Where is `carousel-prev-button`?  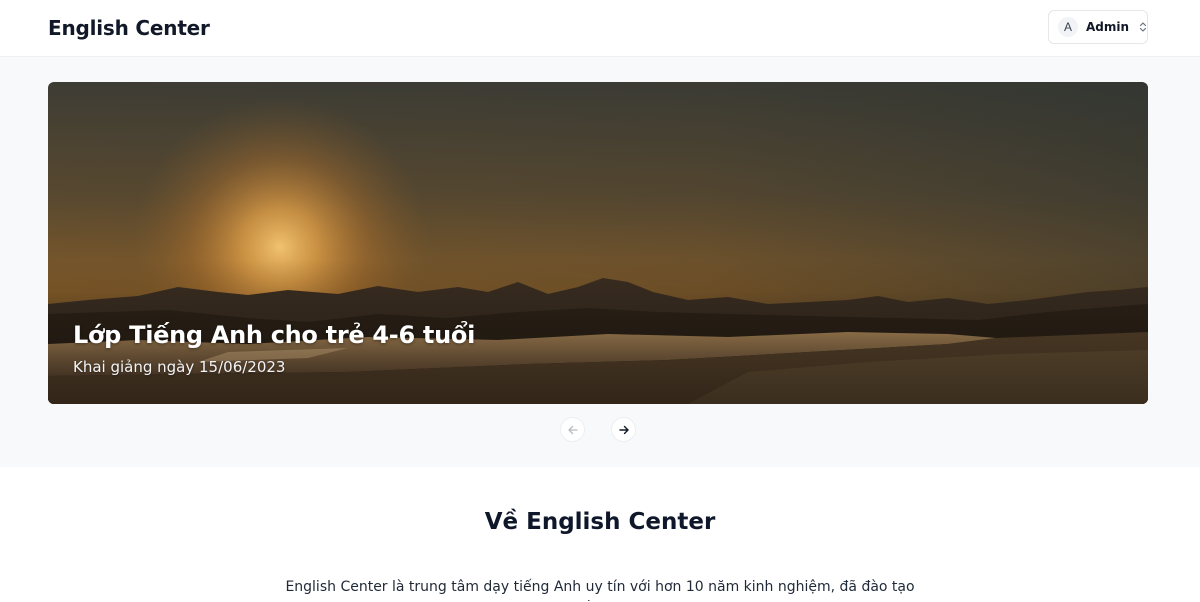
carousel-prev-button is located at coordinates (572, 429).